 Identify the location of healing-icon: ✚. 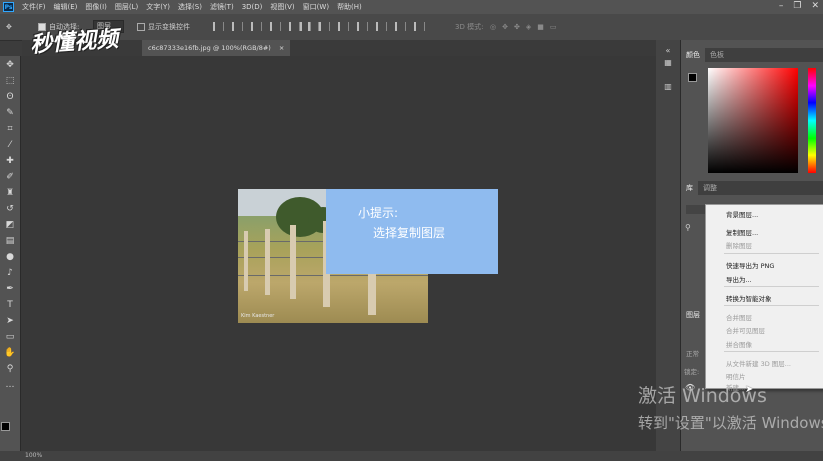
(10, 161).